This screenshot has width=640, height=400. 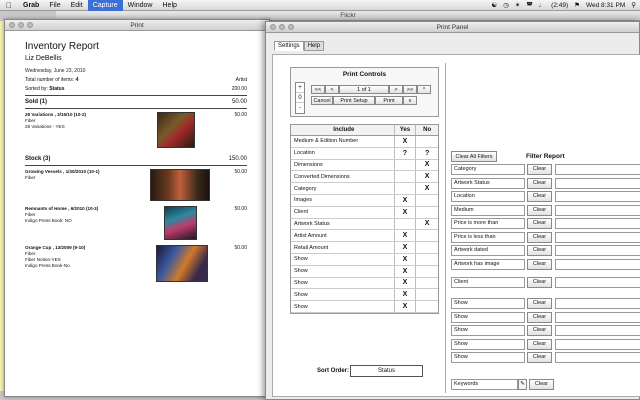 I want to click on print-panel-titlebar: Print Panel, so click(x=452, y=27).